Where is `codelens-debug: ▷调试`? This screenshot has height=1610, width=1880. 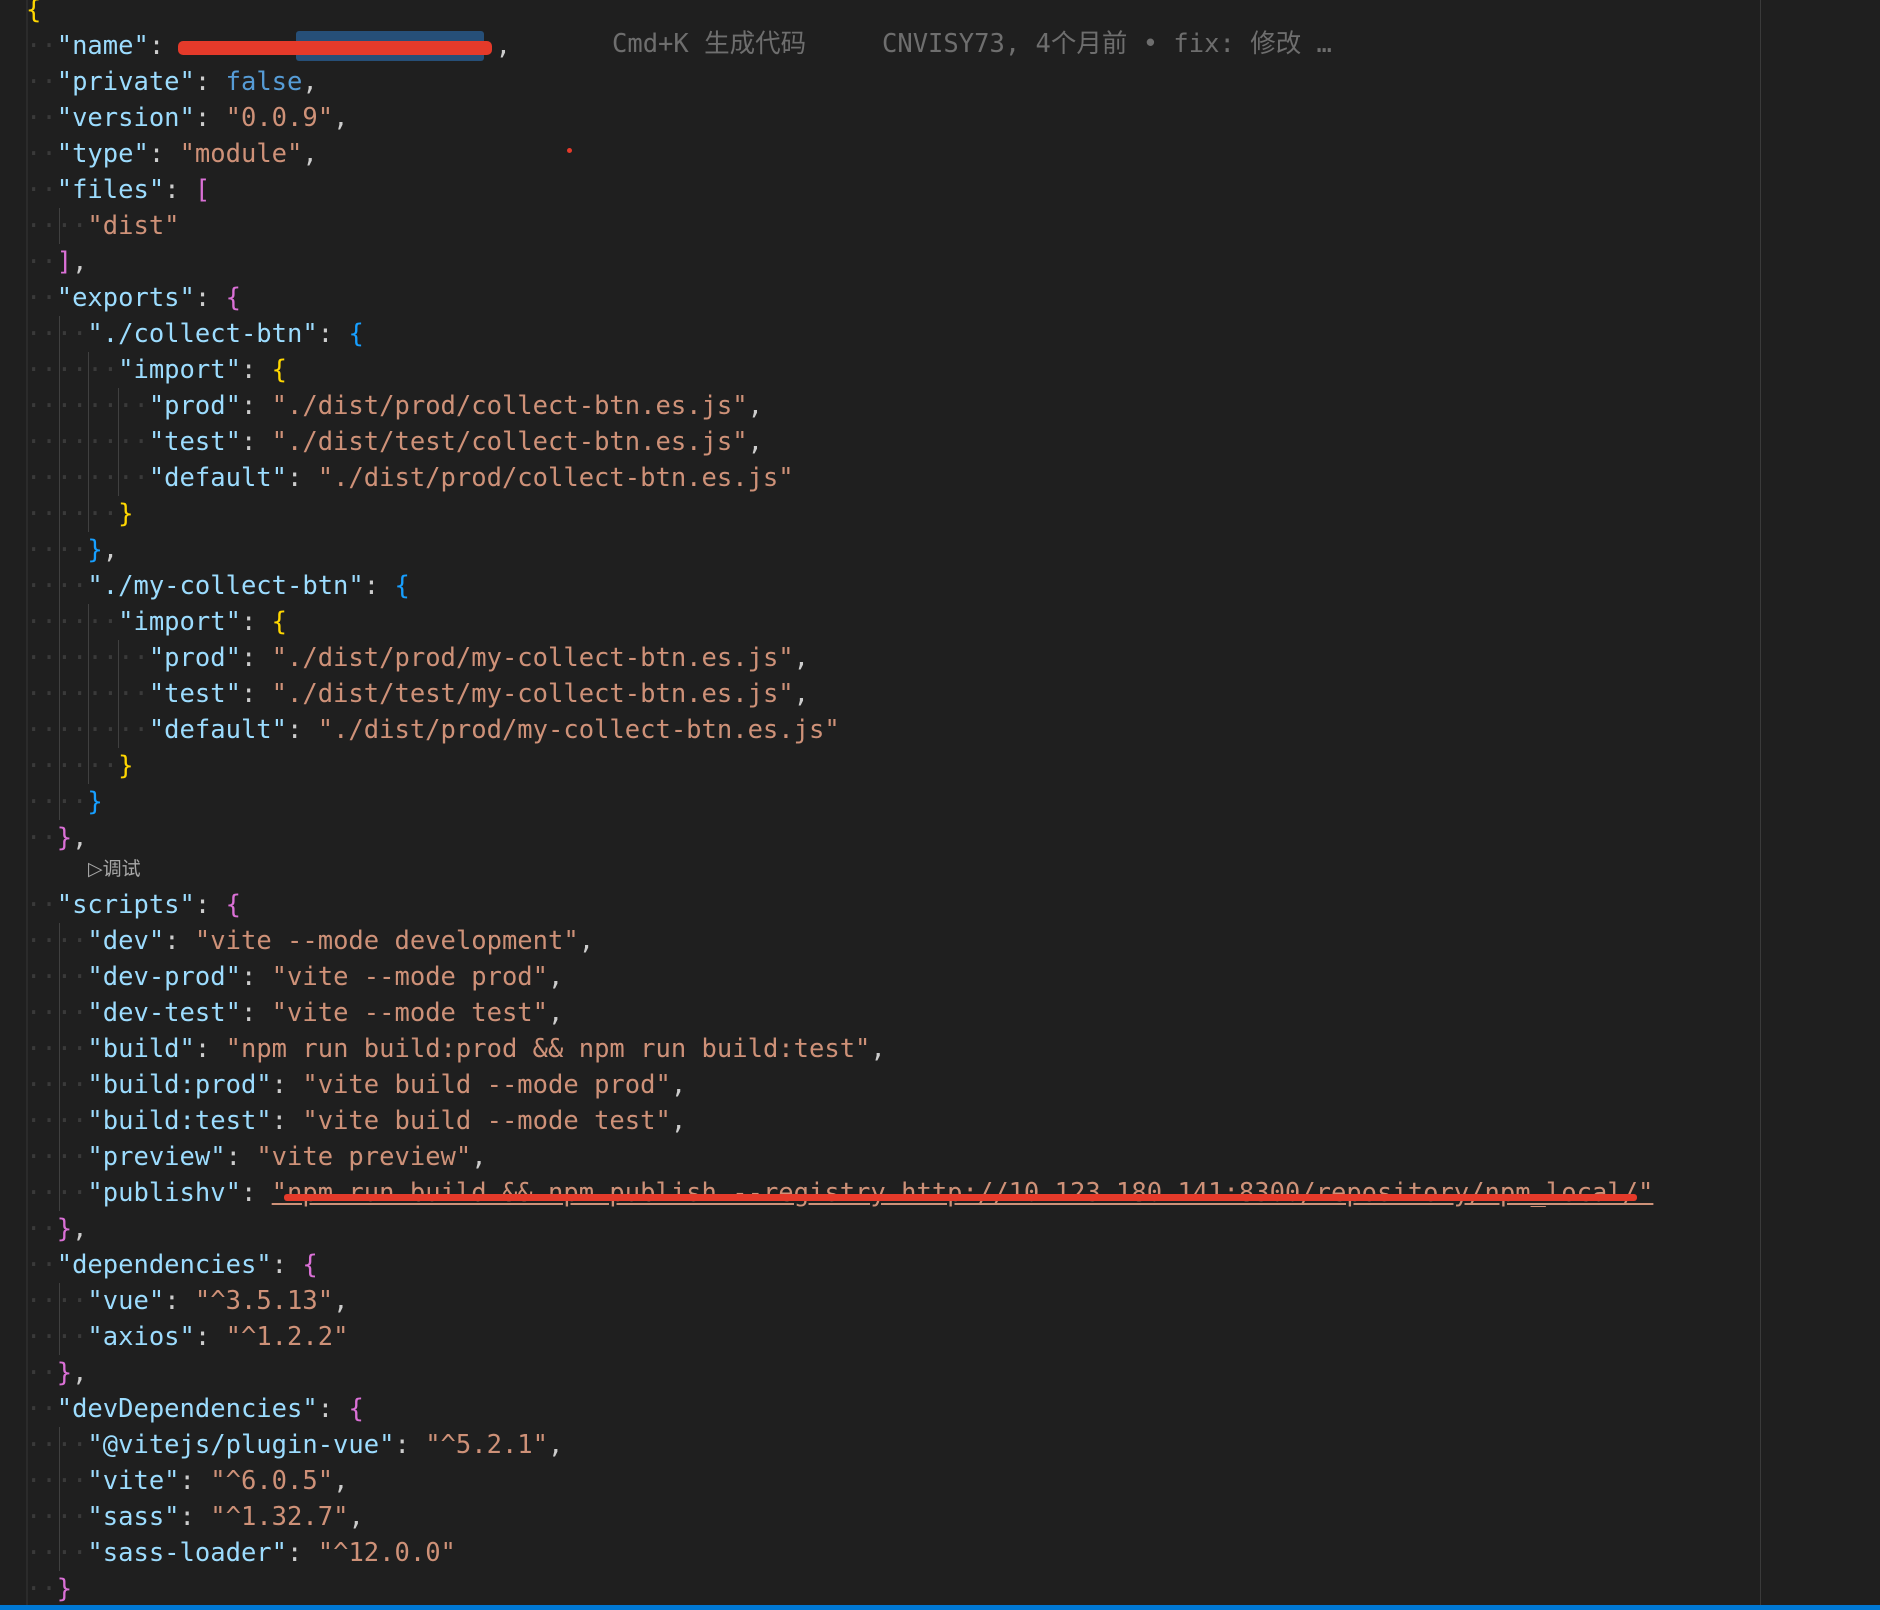 codelens-debug: ▷调试 is located at coordinates (114, 869).